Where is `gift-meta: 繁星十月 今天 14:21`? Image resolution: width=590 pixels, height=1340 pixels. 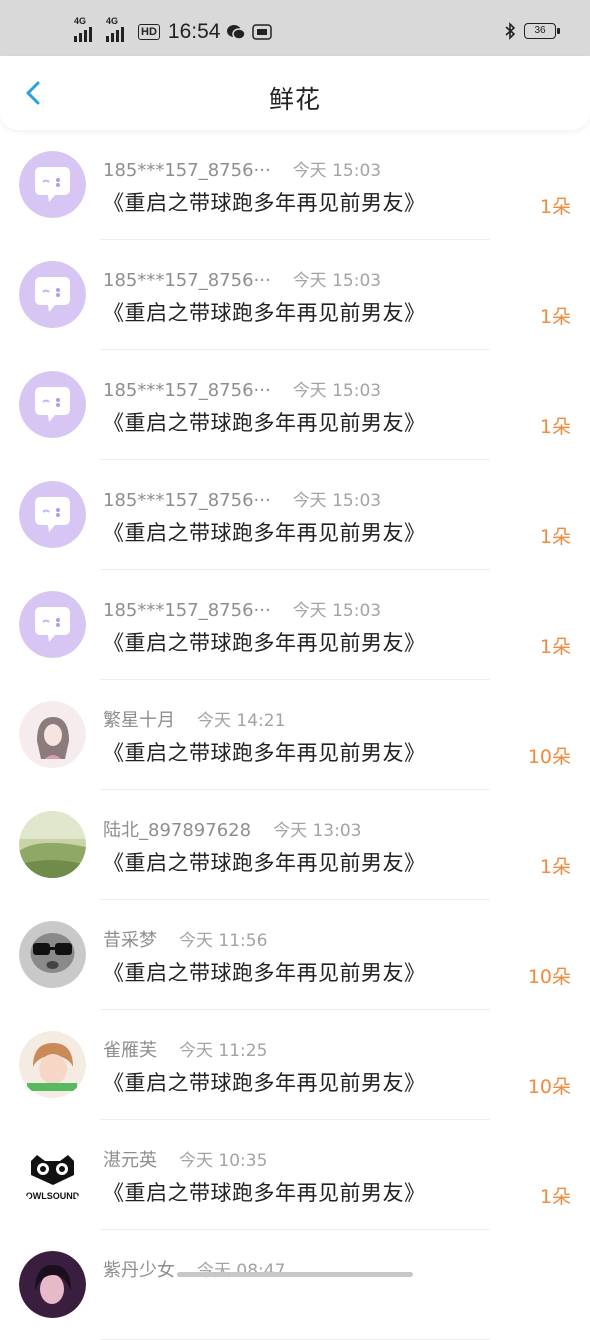 gift-meta: 繁星十月 今天 14:21 is located at coordinates (194, 719).